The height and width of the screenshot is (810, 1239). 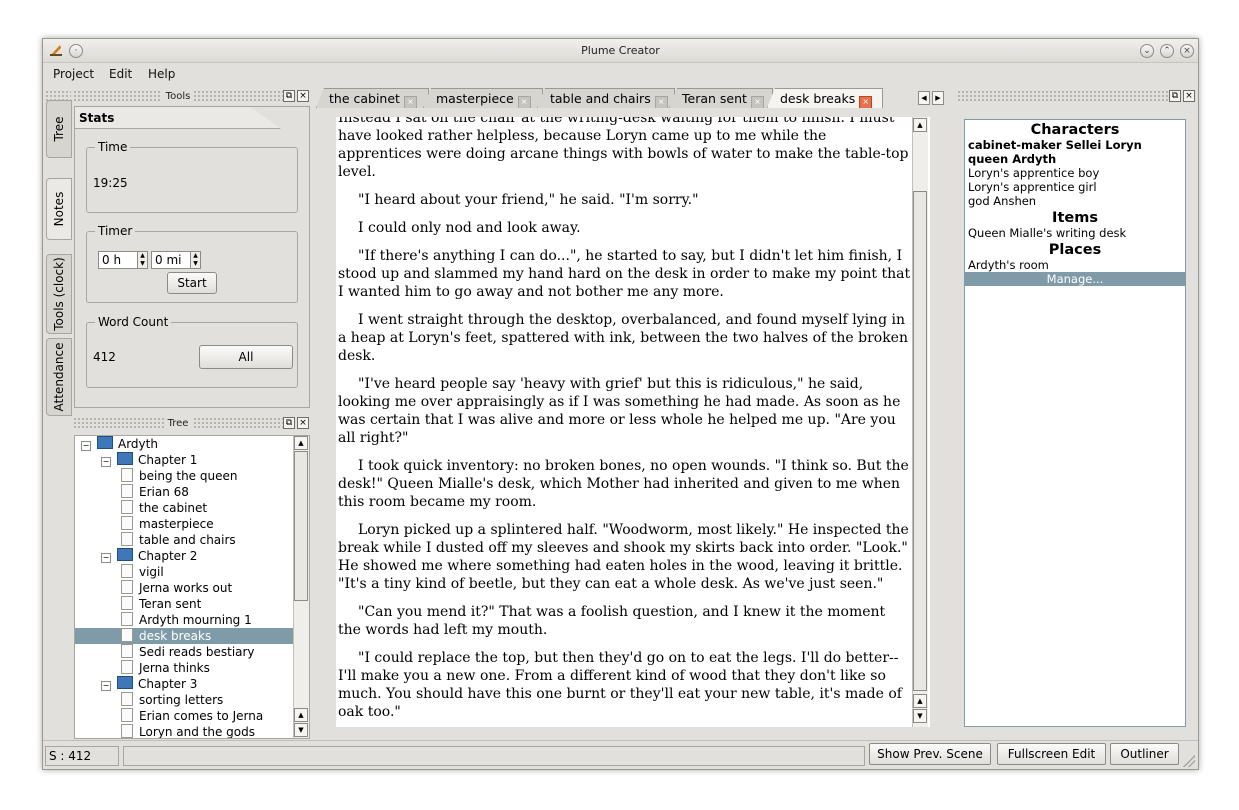 What do you see at coordinates (1007, 265) in the screenshot?
I see `place-entry: Ardyth's room` at bounding box center [1007, 265].